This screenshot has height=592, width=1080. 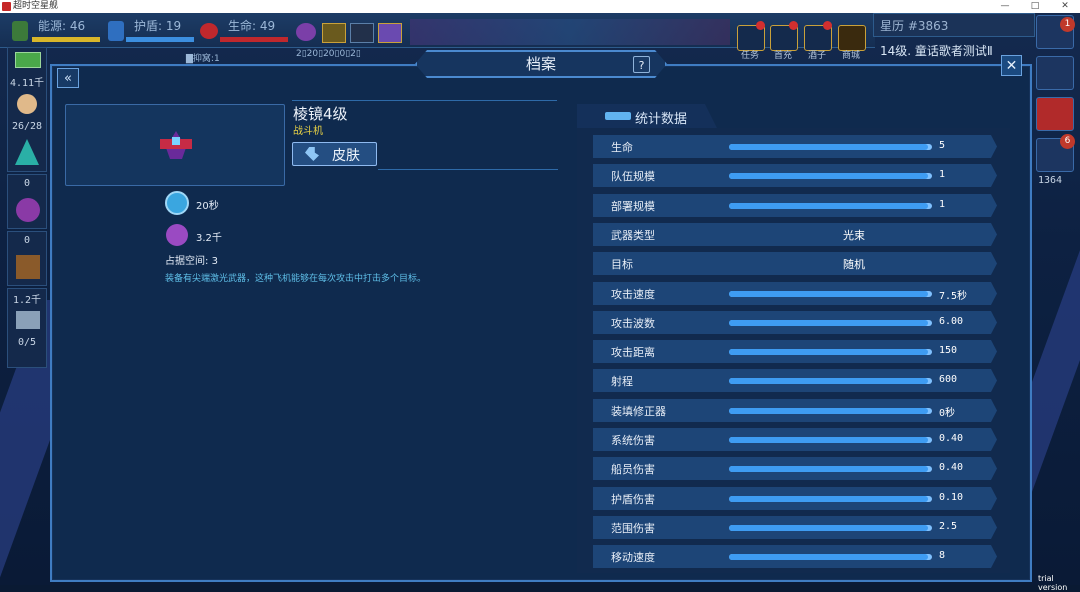 I want to click on minimize-button: —, so click(x=1005, y=6).